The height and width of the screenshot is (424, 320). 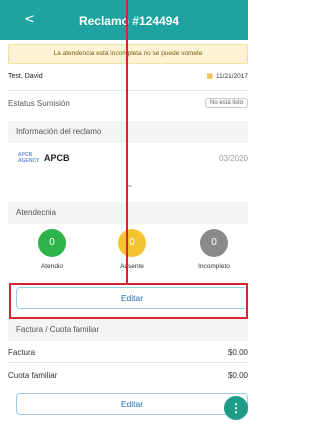 I want to click on family-fee-row: Cuota familiar $0.00, so click(x=128, y=375).